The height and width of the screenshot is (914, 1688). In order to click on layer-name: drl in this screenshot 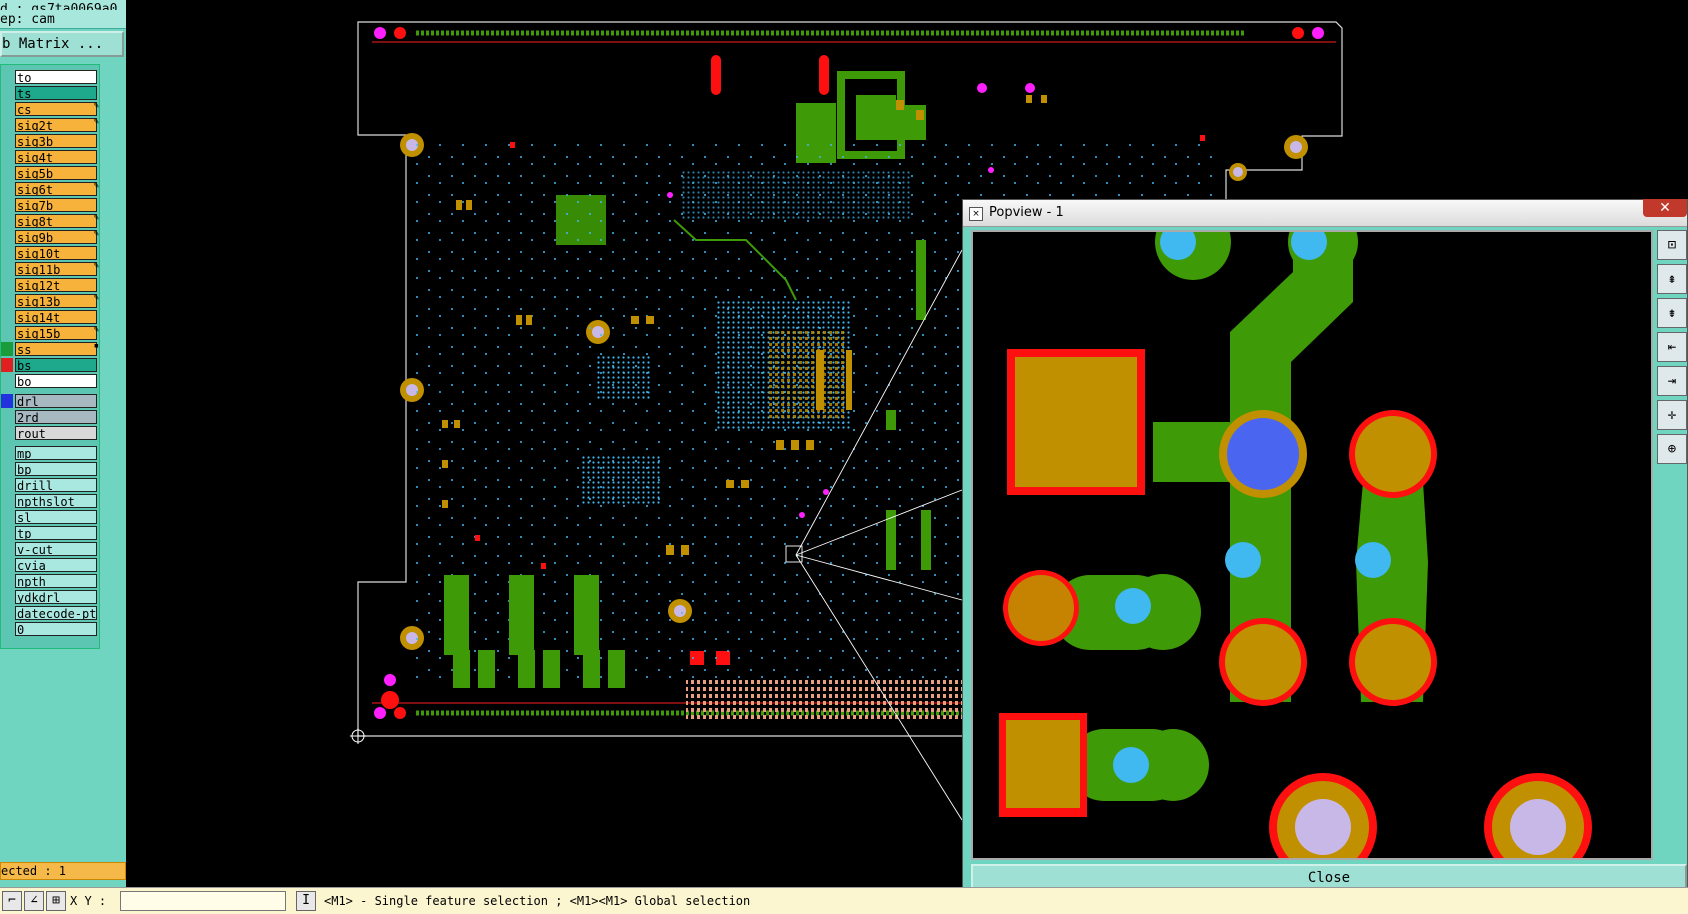, I will do `click(56, 401)`.